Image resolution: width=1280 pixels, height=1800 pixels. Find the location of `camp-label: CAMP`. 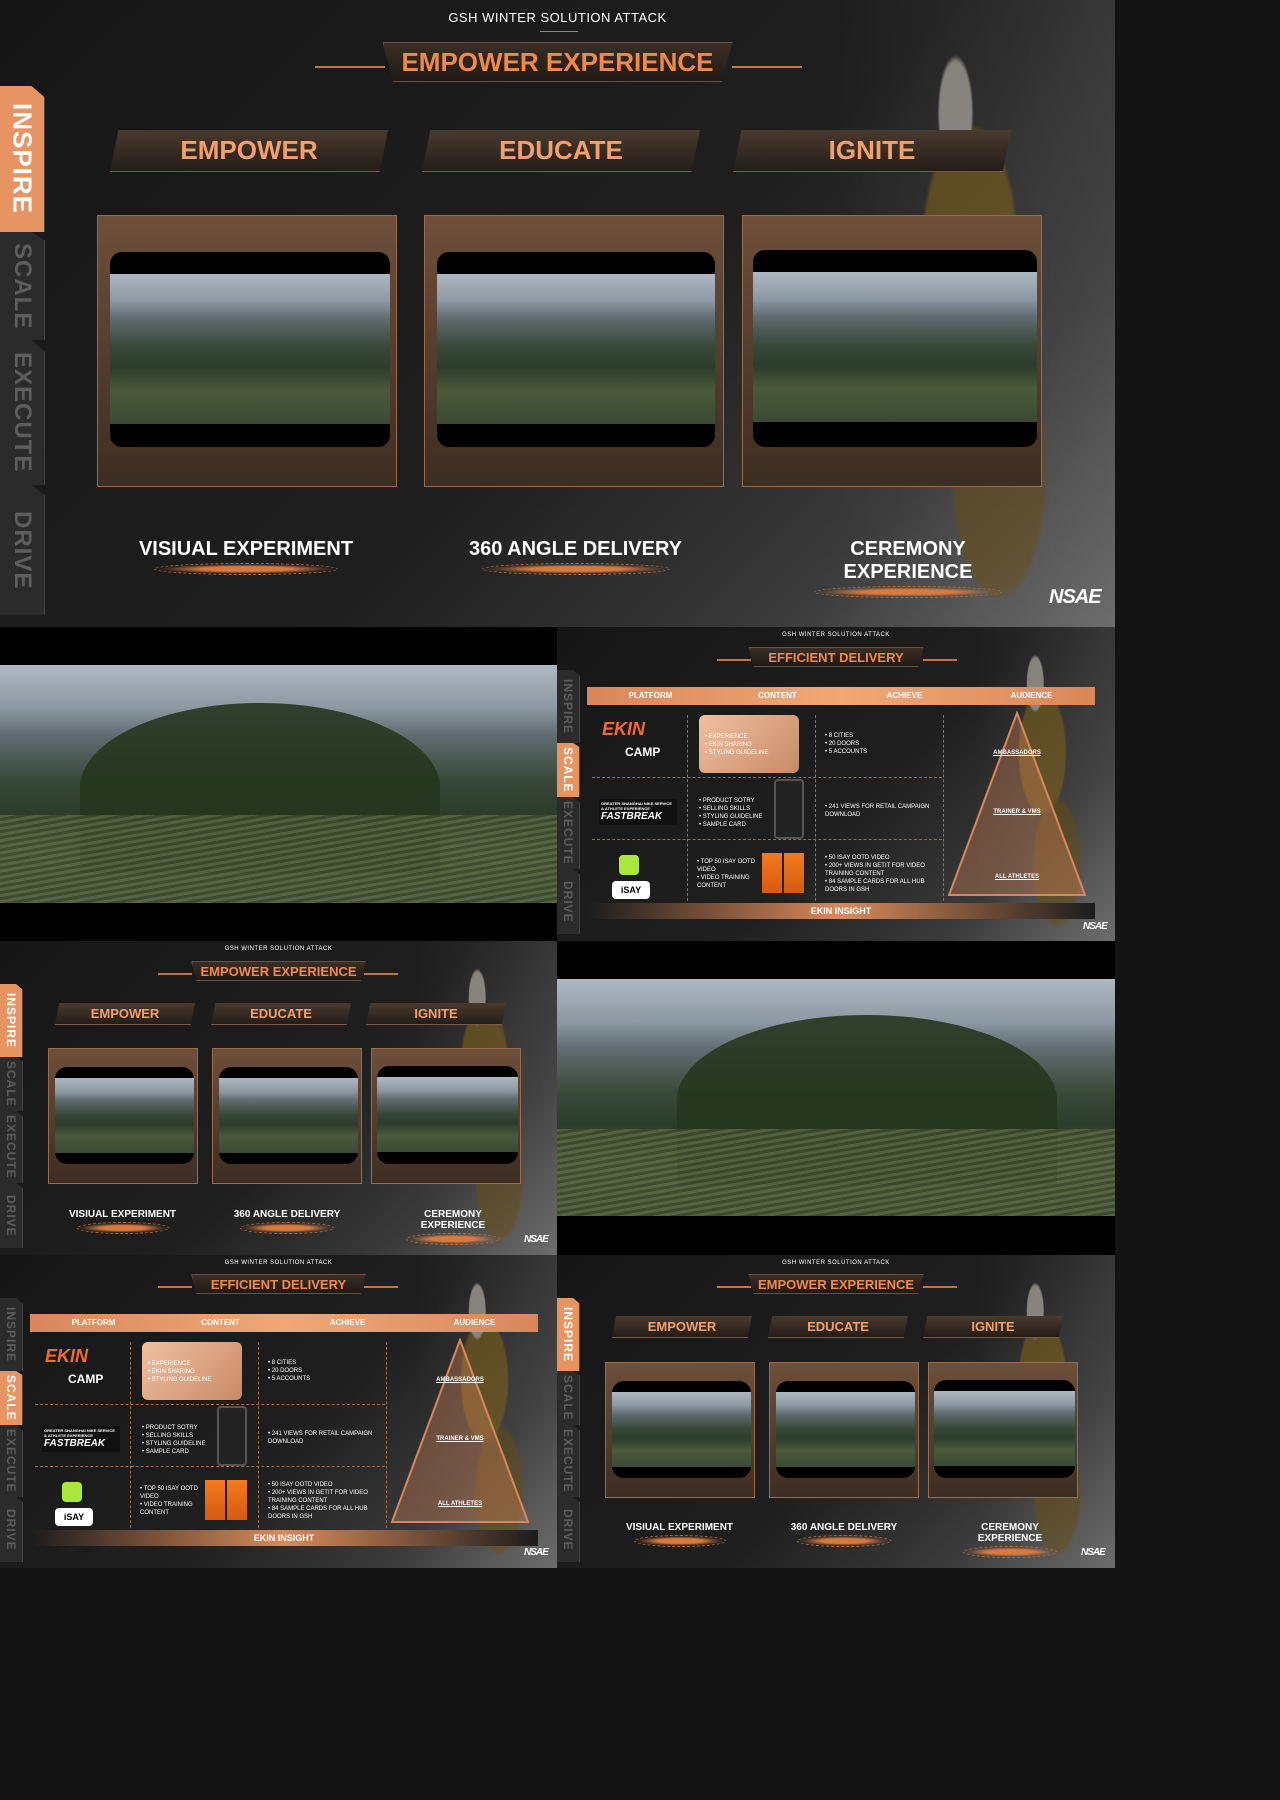

camp-label: CAMP is located at coordinates (643, 752).